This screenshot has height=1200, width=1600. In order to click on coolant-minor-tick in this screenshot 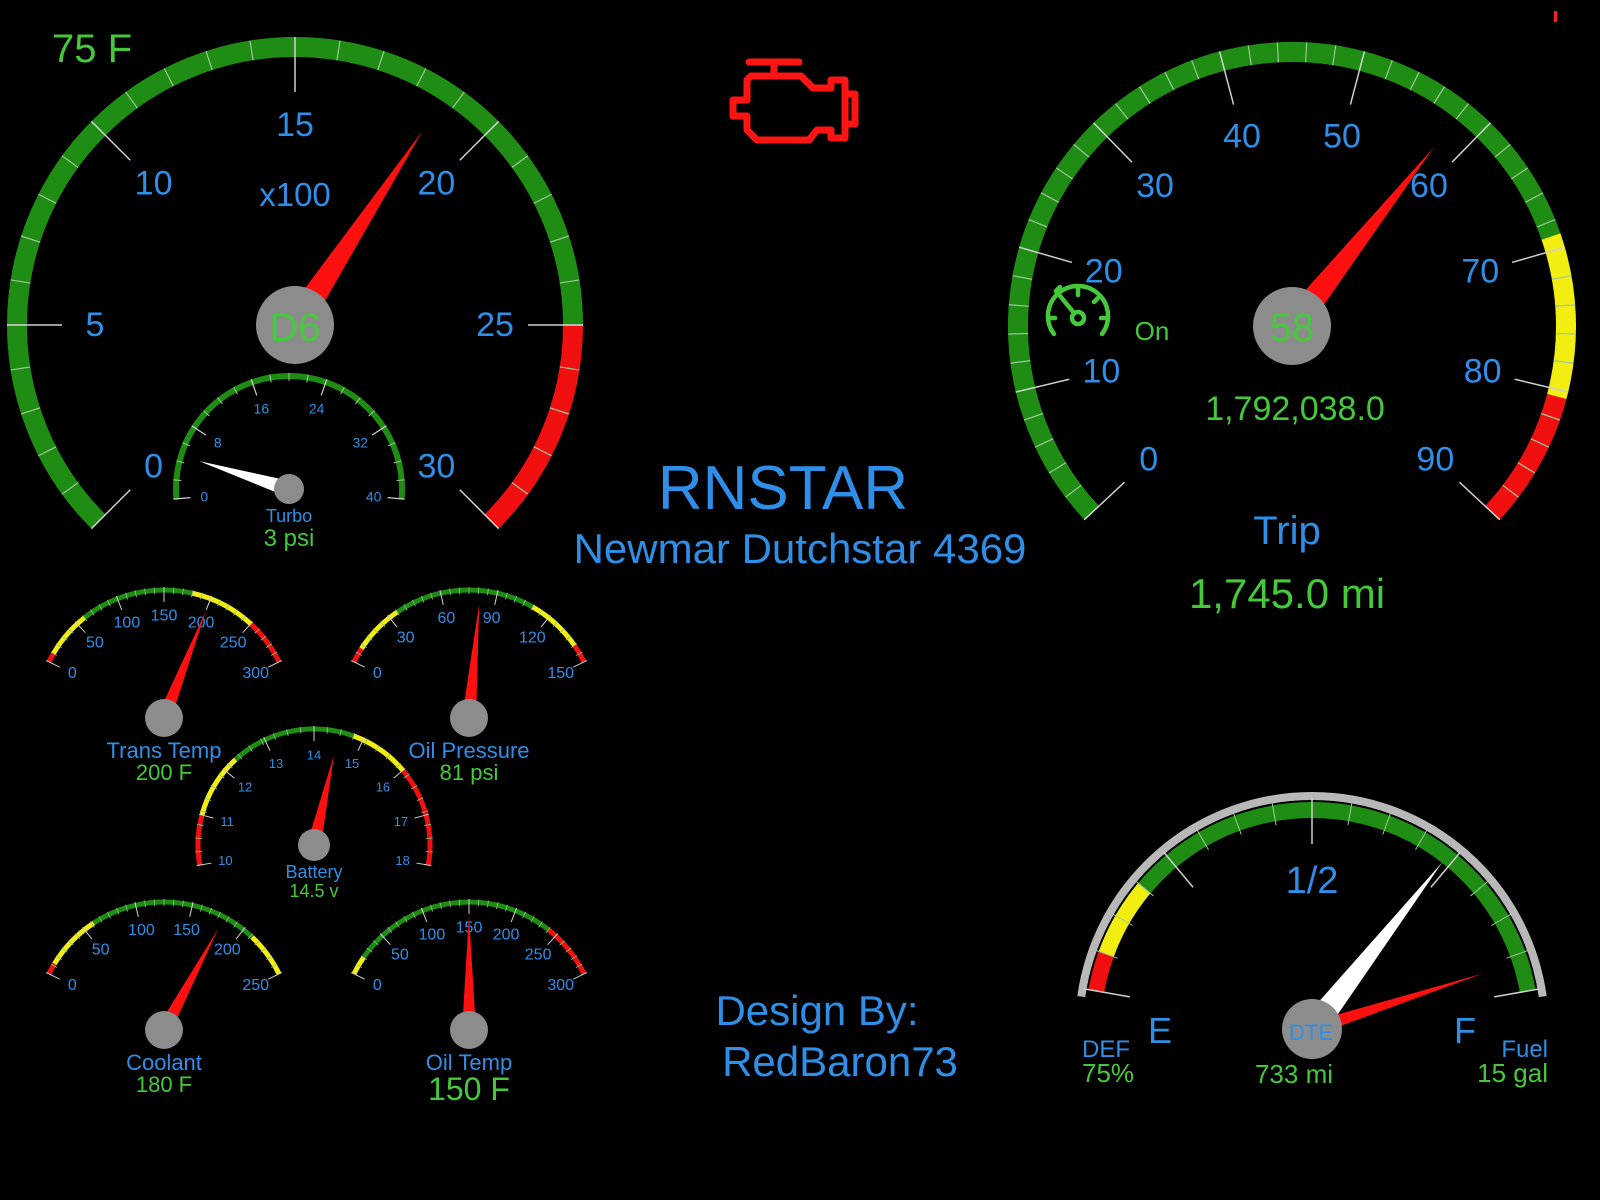, I will do `click(173, 903)`.